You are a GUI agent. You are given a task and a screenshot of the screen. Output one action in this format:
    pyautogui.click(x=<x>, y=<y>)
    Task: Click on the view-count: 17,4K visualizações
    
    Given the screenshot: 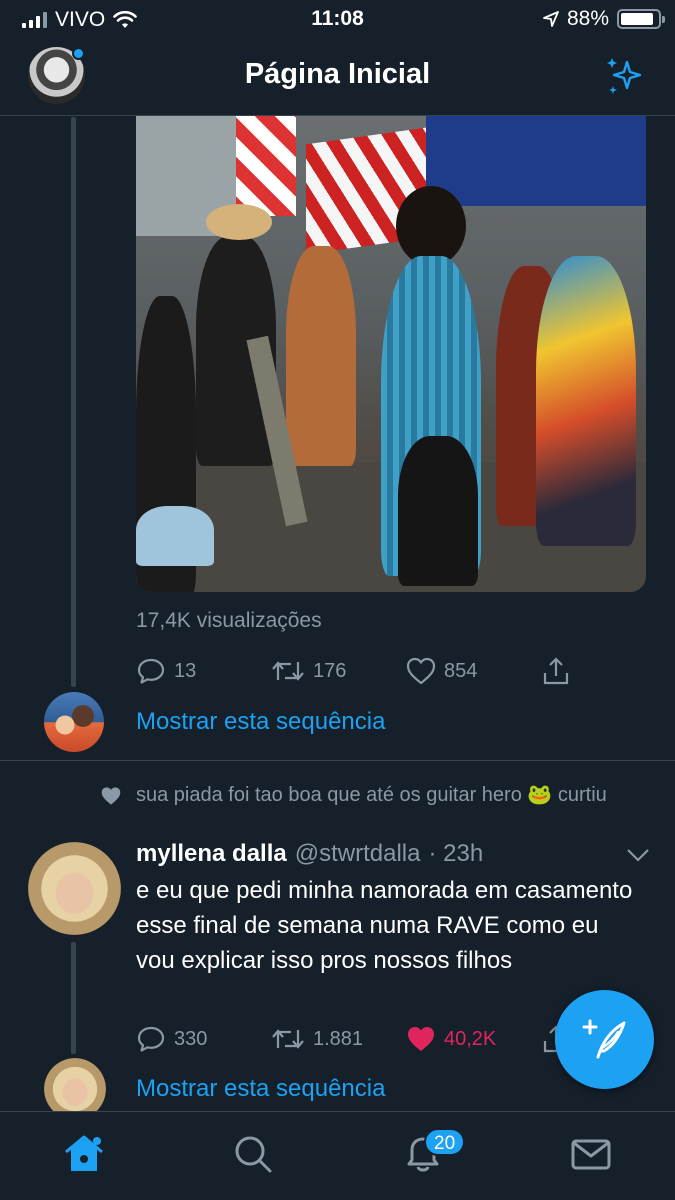 What is the action you would take?
    pyautogui.click(x=229, y=620)
    